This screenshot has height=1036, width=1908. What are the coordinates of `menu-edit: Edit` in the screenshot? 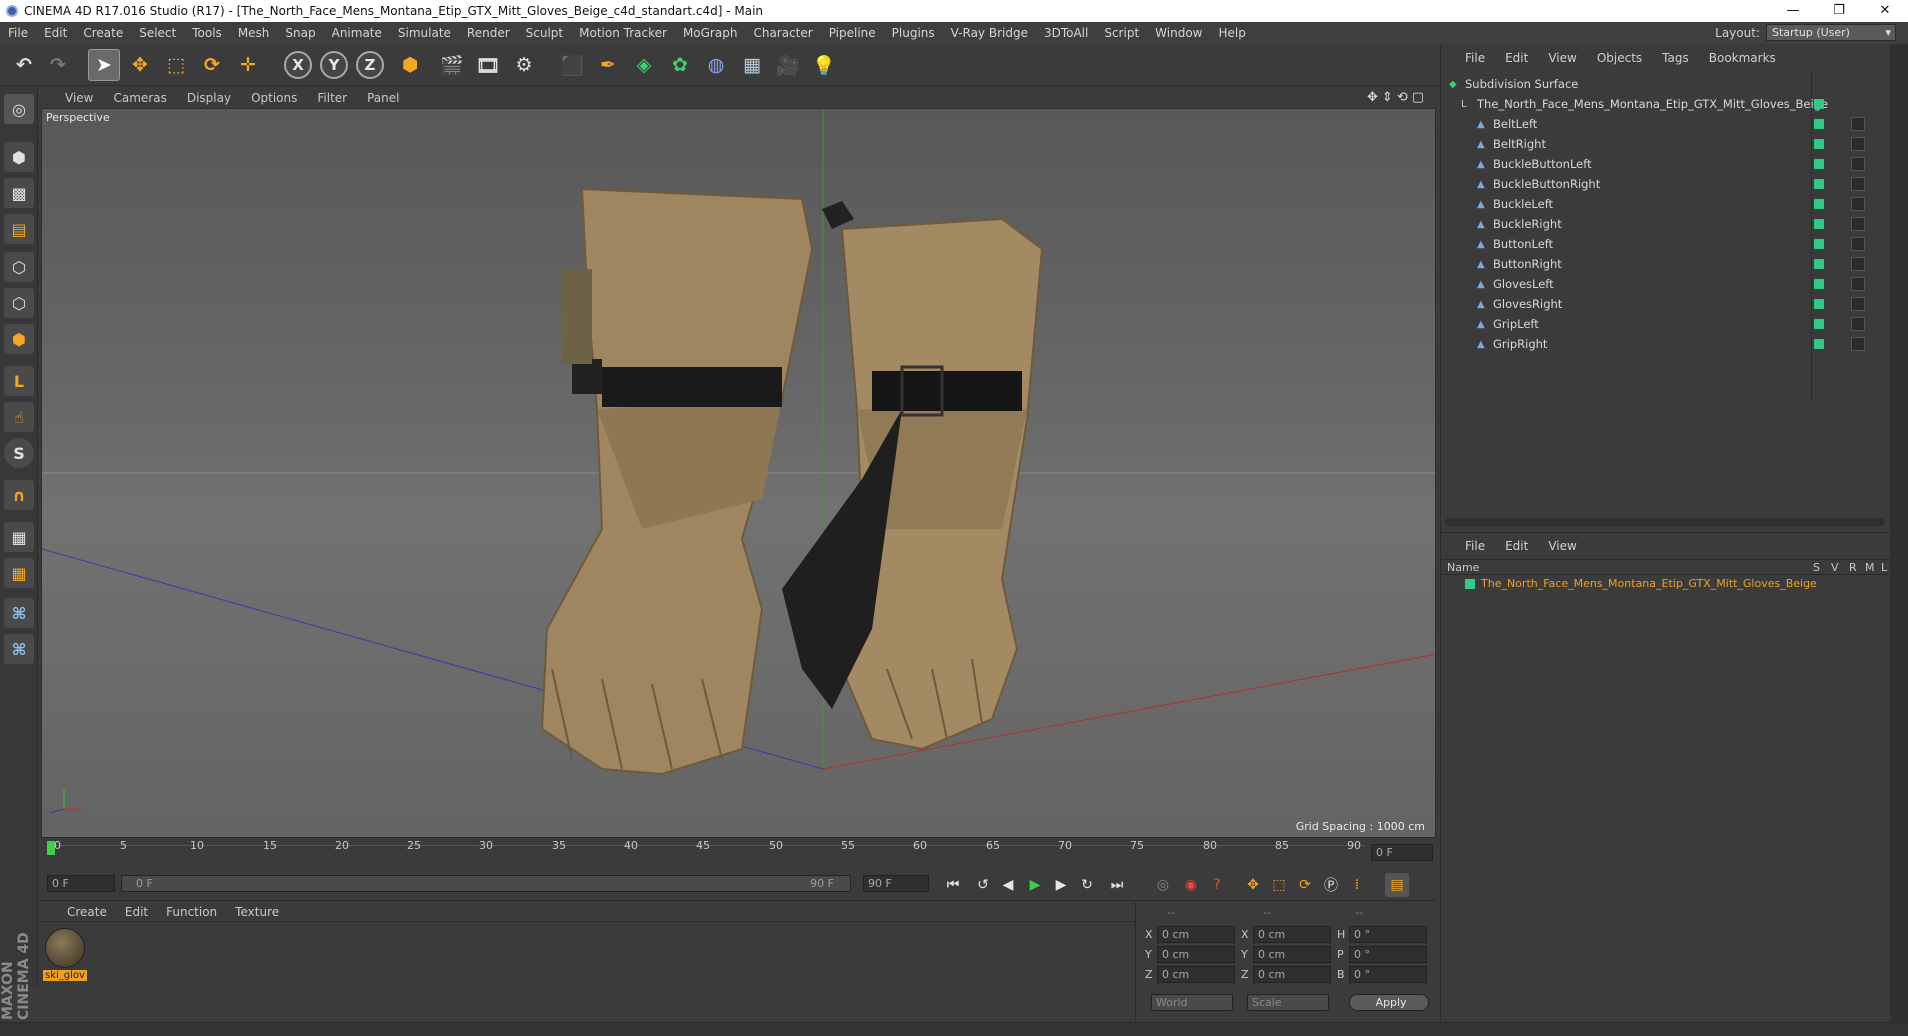 It's located at (55, 33).